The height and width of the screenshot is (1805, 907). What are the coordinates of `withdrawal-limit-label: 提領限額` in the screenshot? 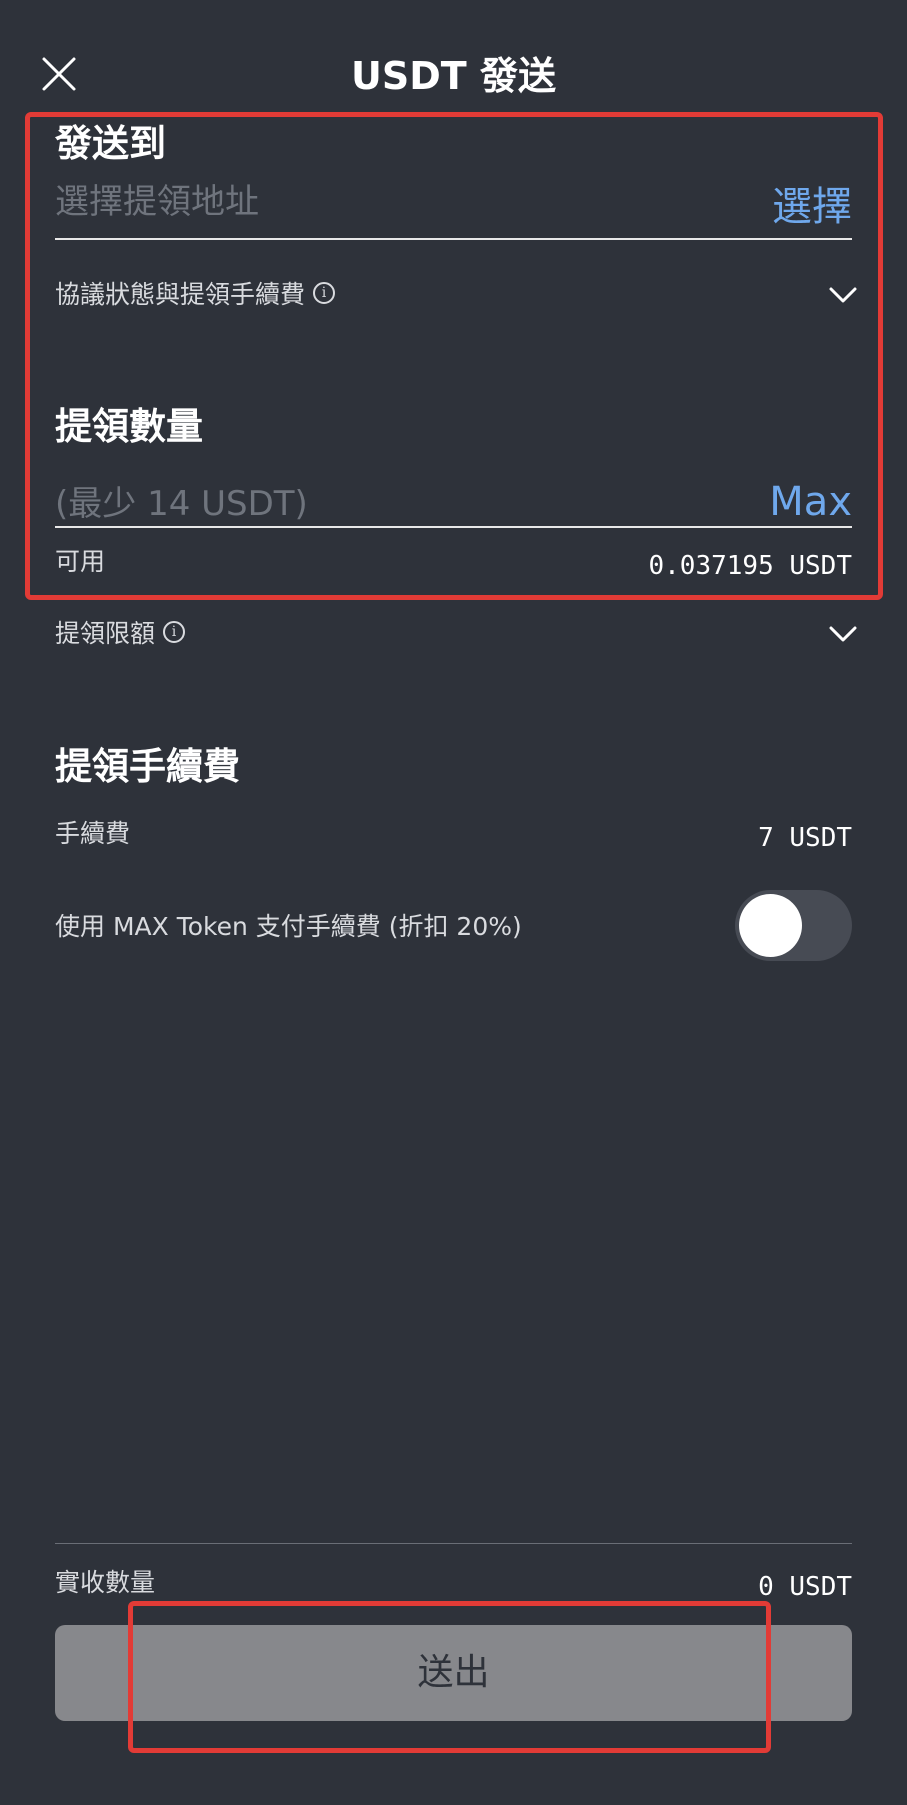 It's located at (105, 633).